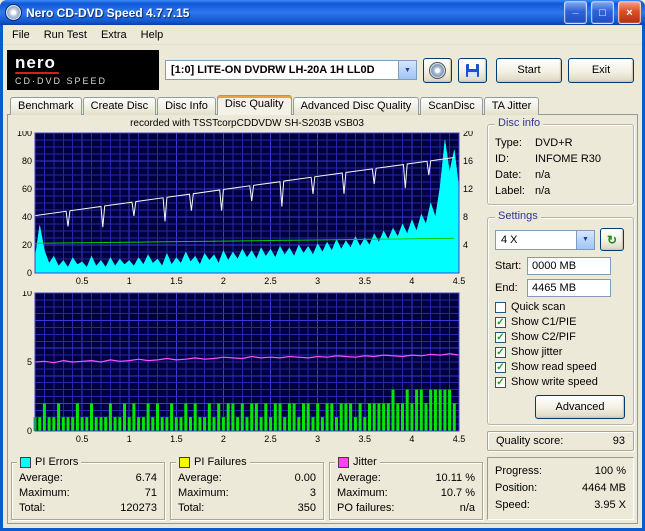 This screenshot has width=645, height=531. I want to click on disc-icon, so click(437, 70).